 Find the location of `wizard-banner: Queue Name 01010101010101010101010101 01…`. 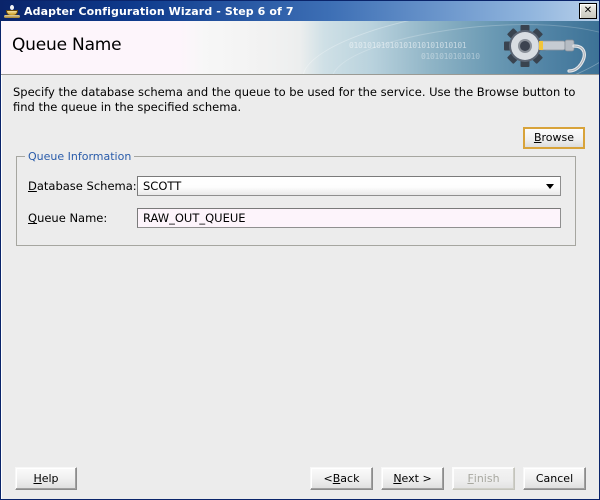

wizard-banner: Queue Name 01010101010101010101010101 01… is located at coordinates (300, 48).